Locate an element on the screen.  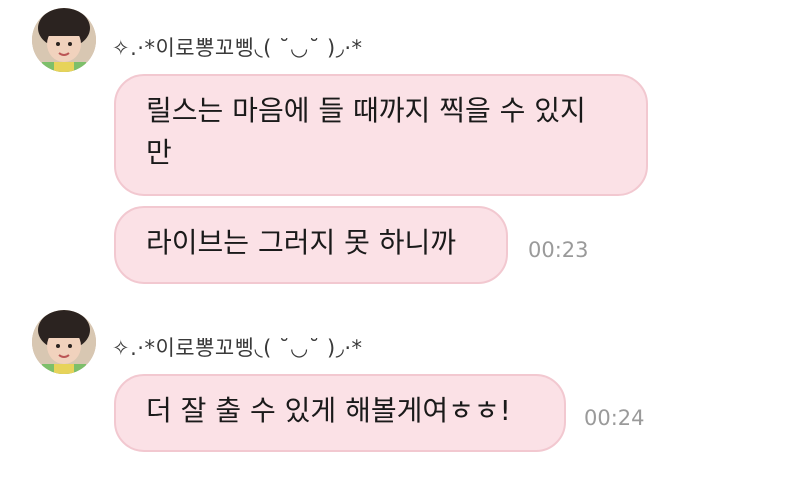
message-bubble: 더 잘 출 수 있게 해볼게여ㅎㅎ! is located at coordinates (340, 413).